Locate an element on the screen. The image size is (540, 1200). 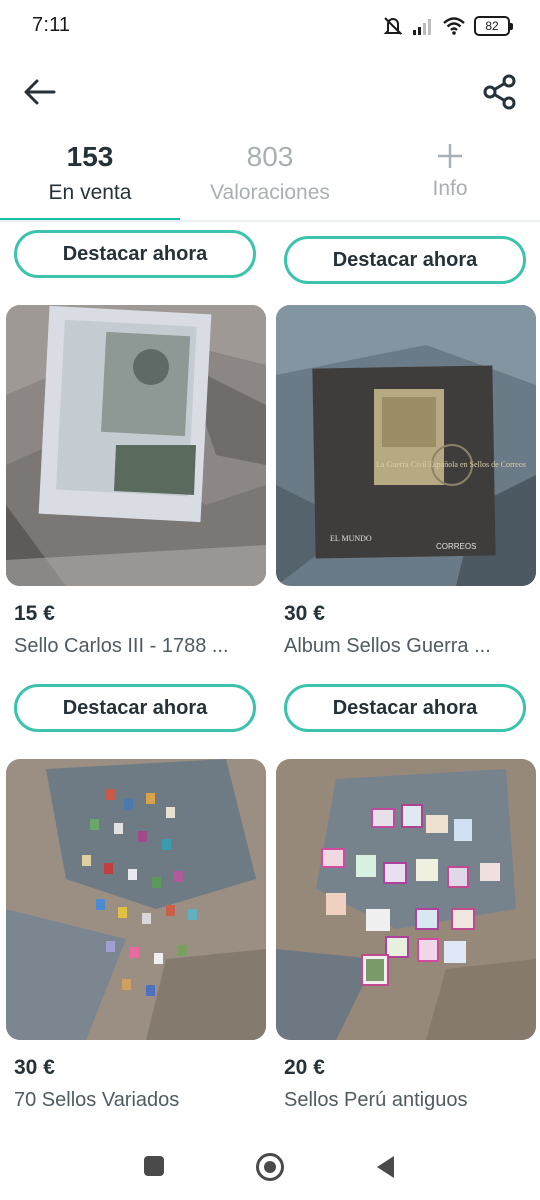
plus-icon is located at coordinates (450, 156).